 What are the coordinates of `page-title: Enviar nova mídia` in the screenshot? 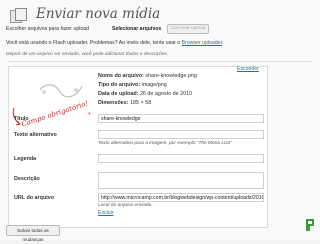 It's located at (98, 14).